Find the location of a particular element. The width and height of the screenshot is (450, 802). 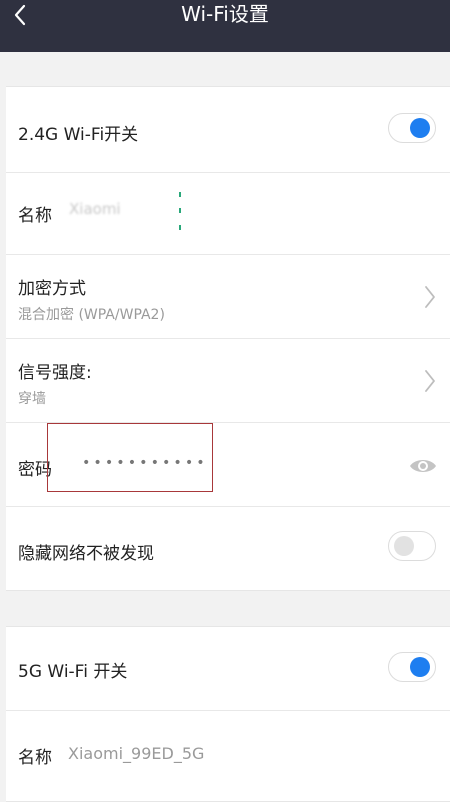

hide-network-label: 隐藏网络不被发现 is located at coordinates (86, 554).